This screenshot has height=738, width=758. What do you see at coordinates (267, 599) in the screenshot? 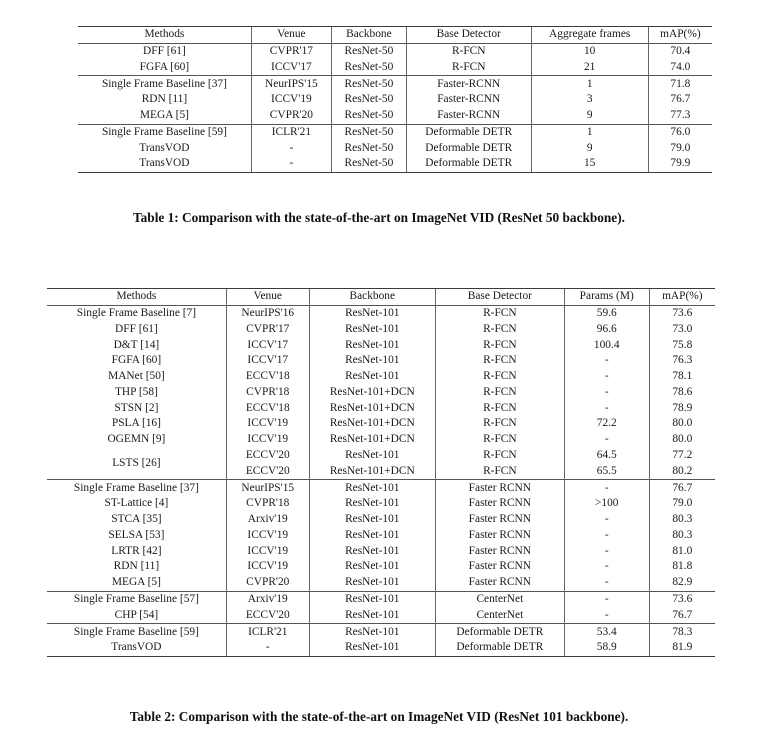
I see `cell-venue: Arxiv'19` at bounding box center [267, 599].